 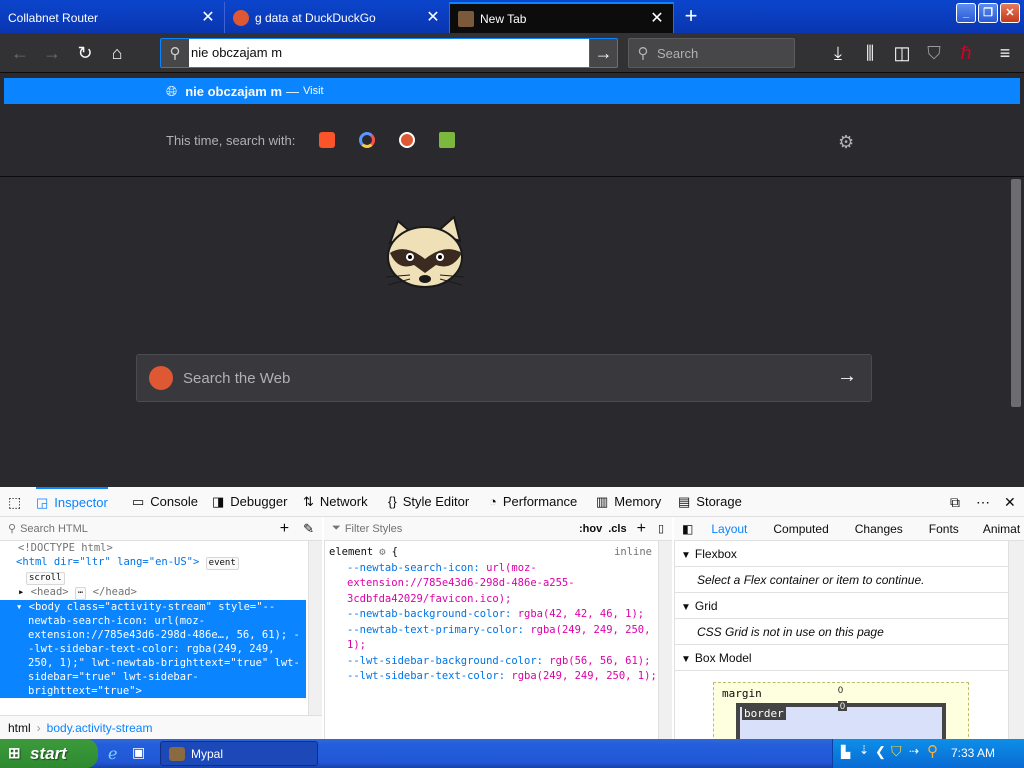 What do you see at coordinates (840, 690) in the screenshot?
I see `margin-value: 0` at bounding box center [840, 690].